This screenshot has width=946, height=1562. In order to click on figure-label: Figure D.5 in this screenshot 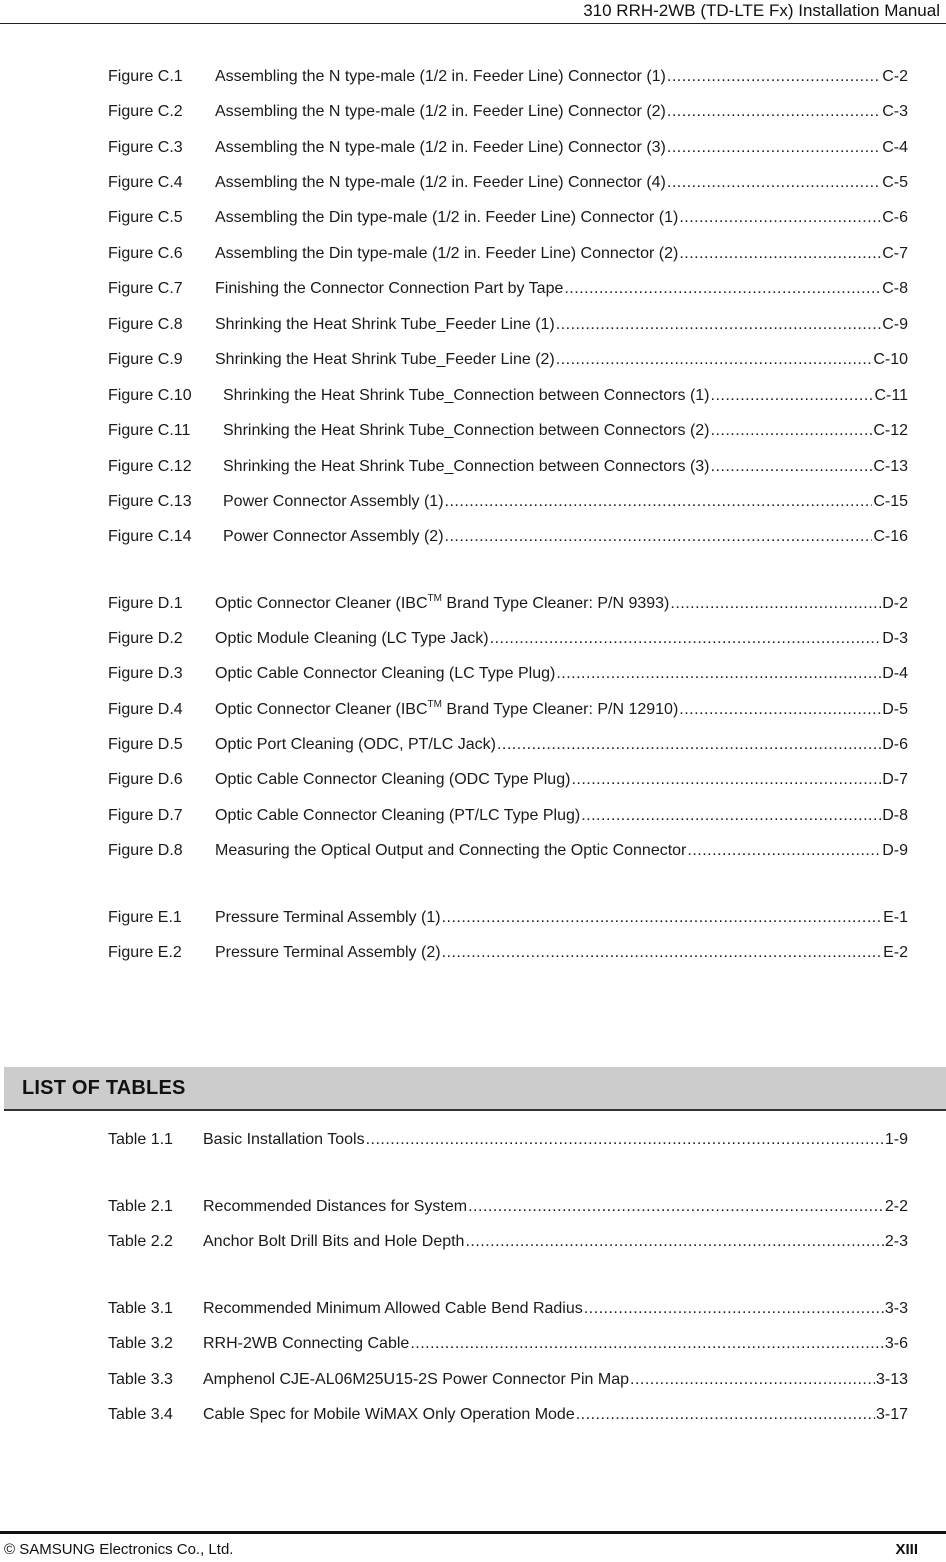, I will do `click(145, 744)`.